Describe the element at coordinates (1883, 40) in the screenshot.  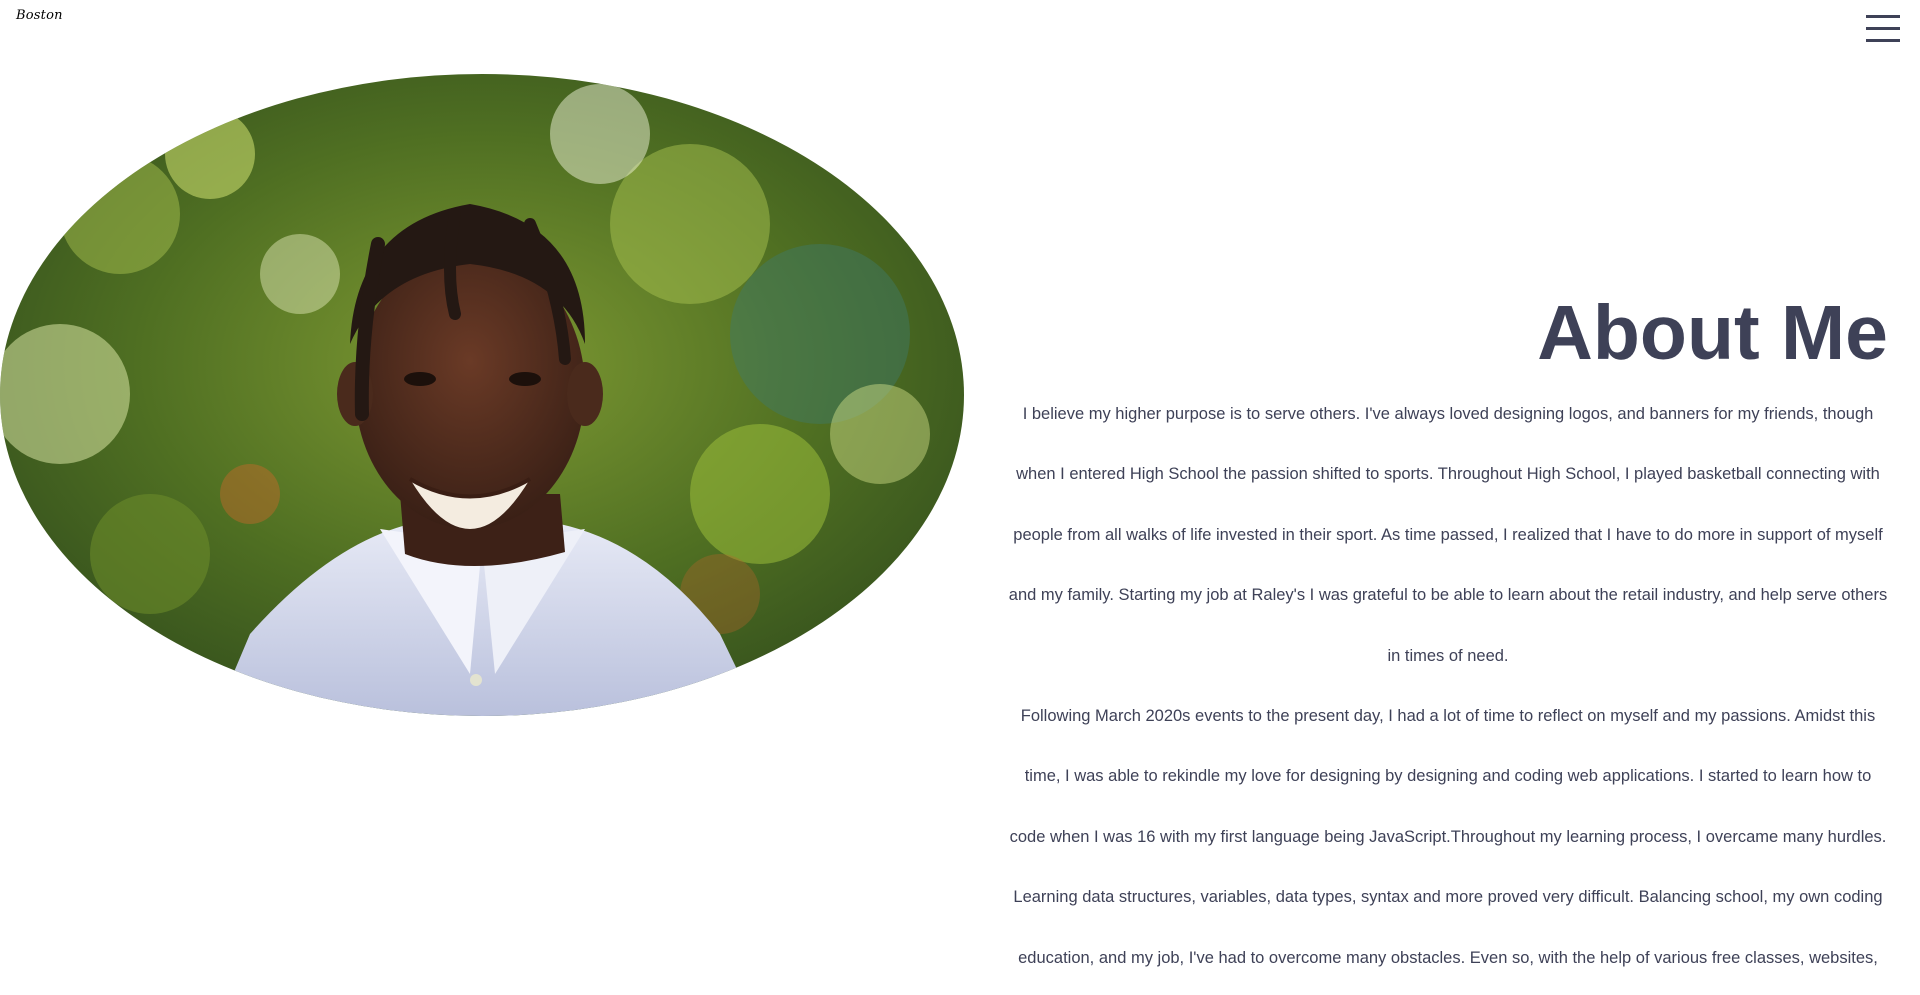
I see `menu-bar-bottom` at that location.